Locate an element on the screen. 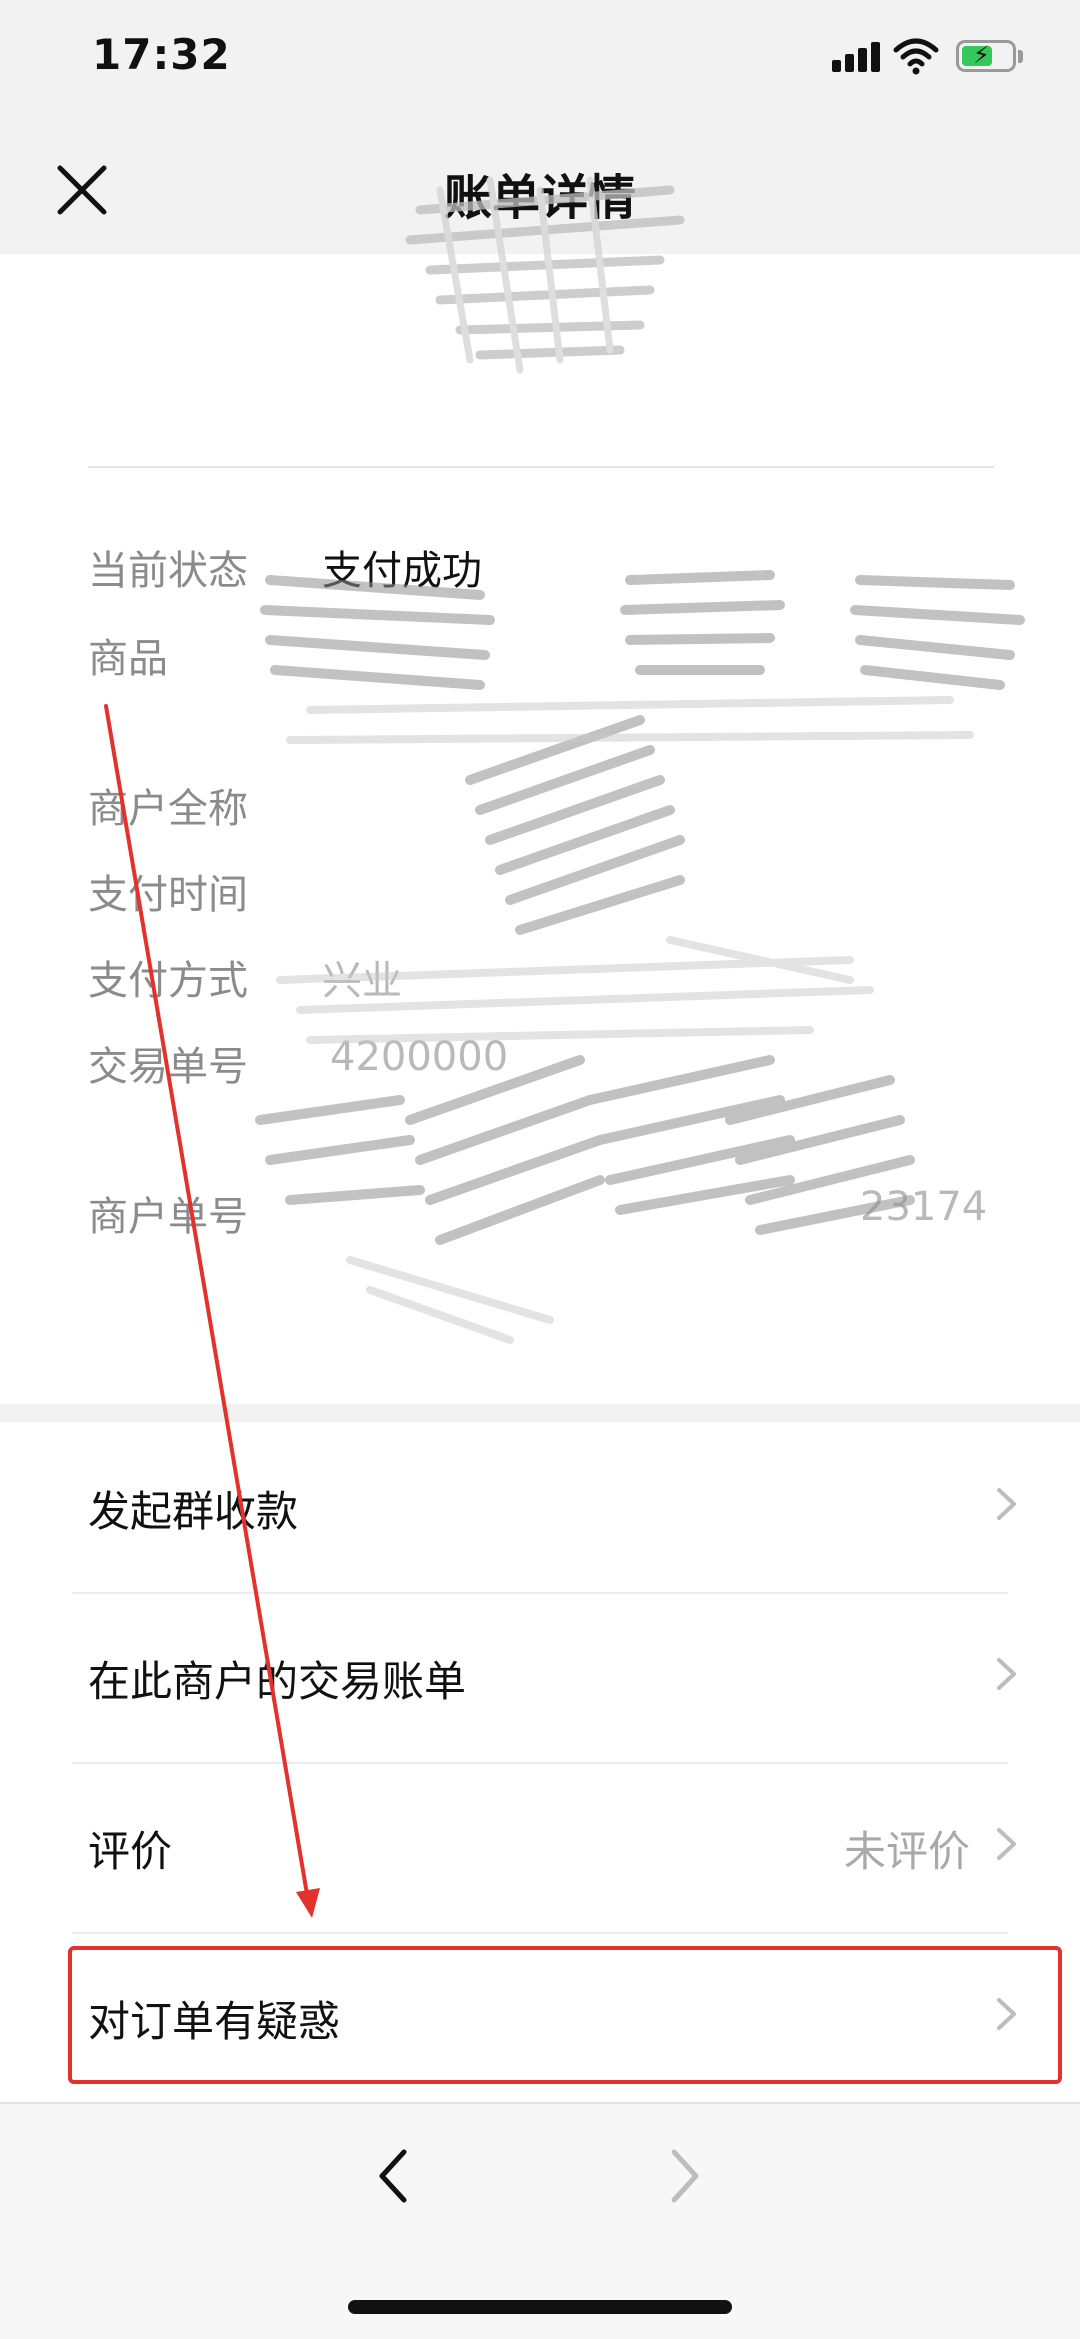 The height and width of the screenshot is (2339, 1080). rating-value: 未评价 is located at coordinates (906, 1851).